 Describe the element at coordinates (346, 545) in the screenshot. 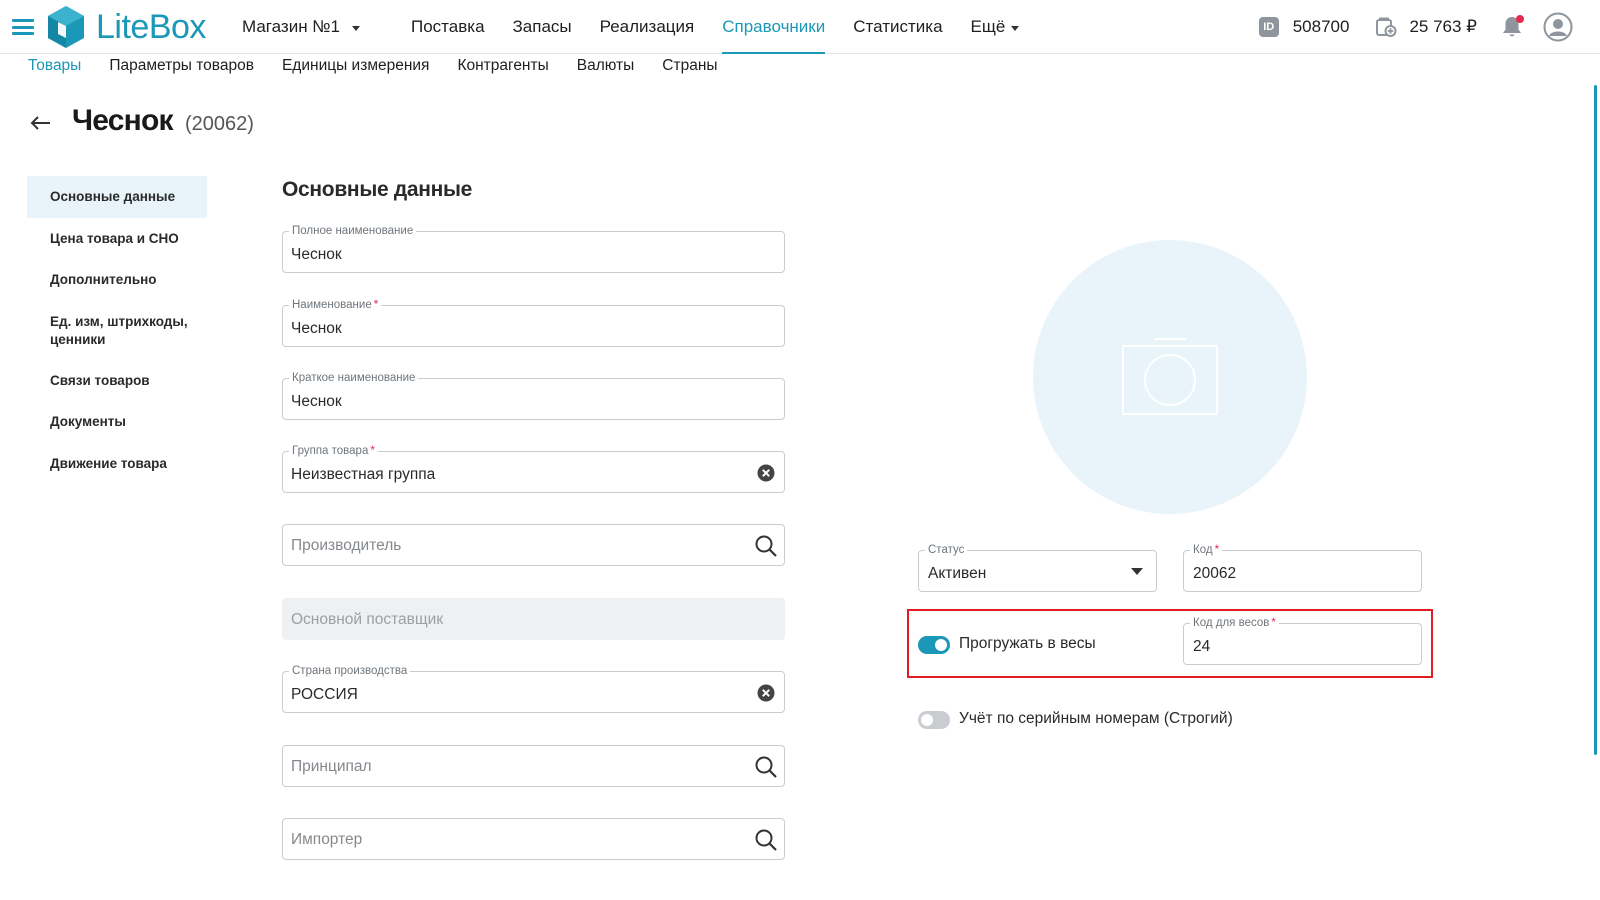

I see `manufacturer-placeholder: Производитель` at that location.